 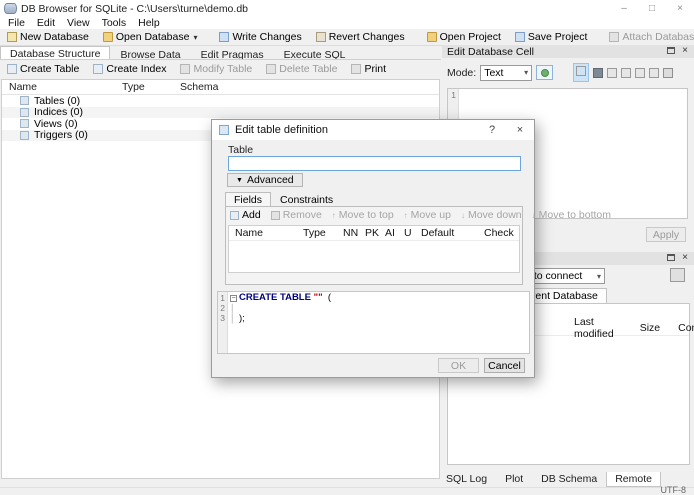 I want to click on column-nn: NN, so click(x=354, y=233).